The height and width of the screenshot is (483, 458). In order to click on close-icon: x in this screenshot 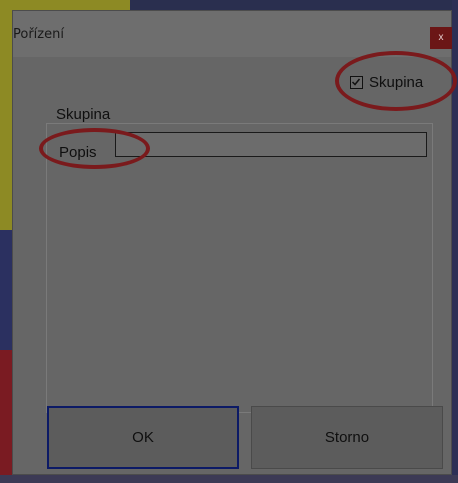, I will do `click(441, 37)`.